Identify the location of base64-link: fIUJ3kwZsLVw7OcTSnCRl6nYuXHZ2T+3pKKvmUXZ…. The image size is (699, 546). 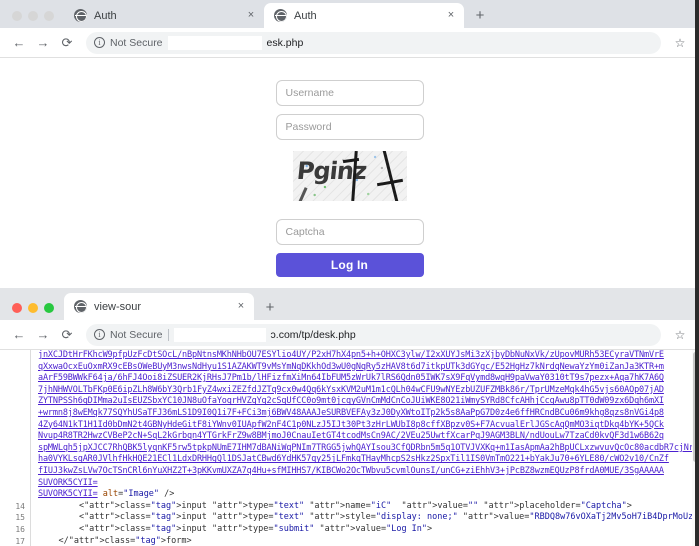
(351, 471).